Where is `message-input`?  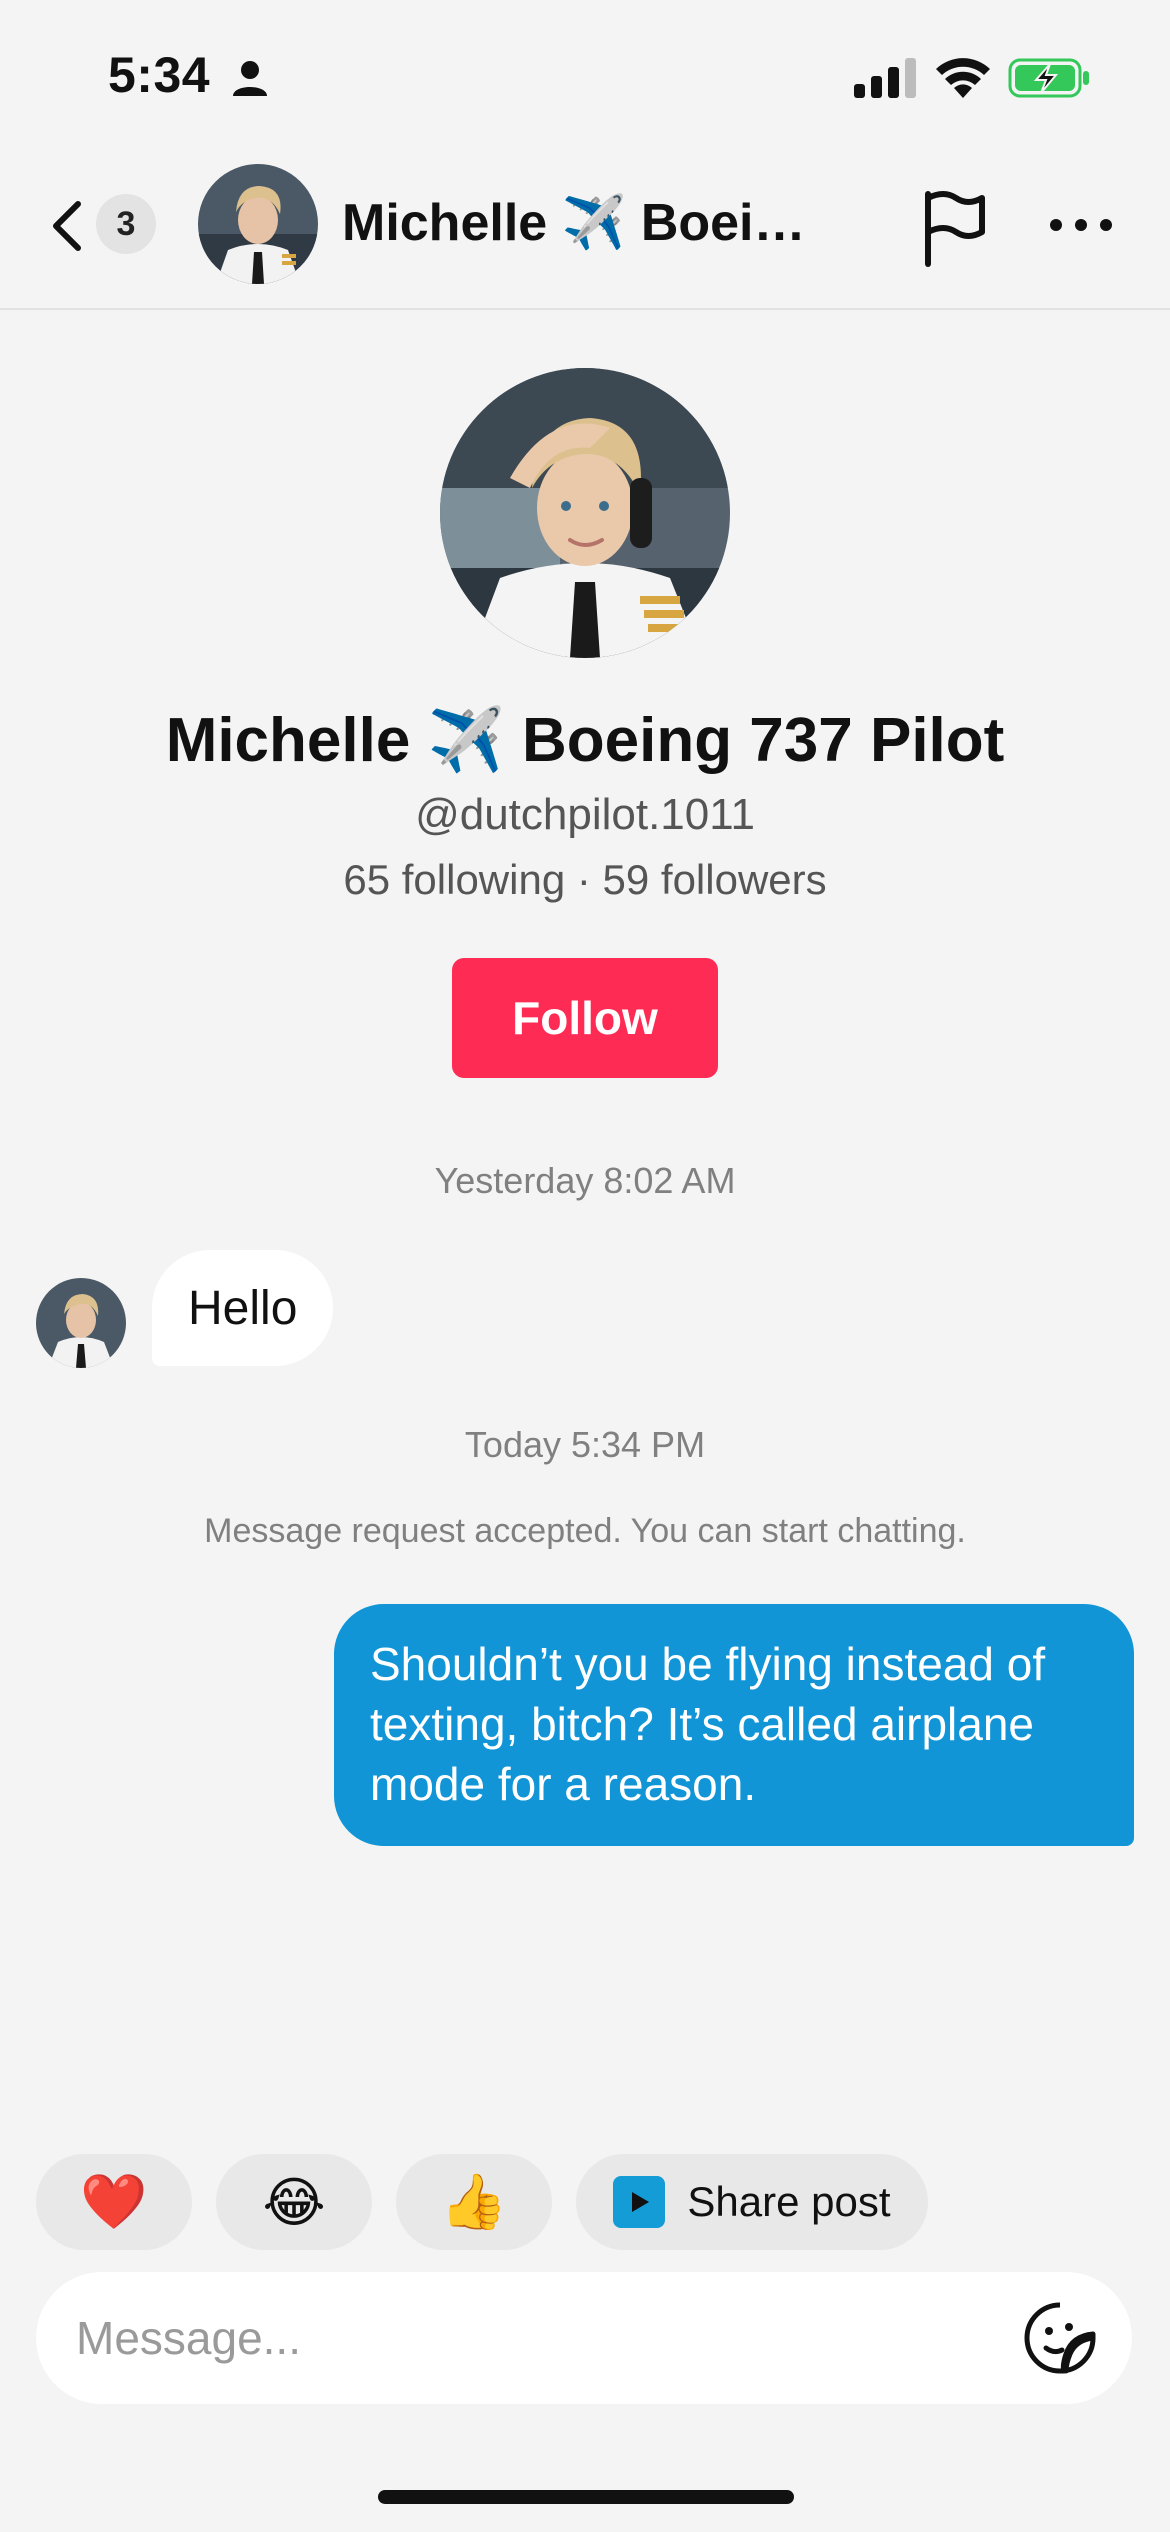
message-input is located at coordinates (526, 2338).